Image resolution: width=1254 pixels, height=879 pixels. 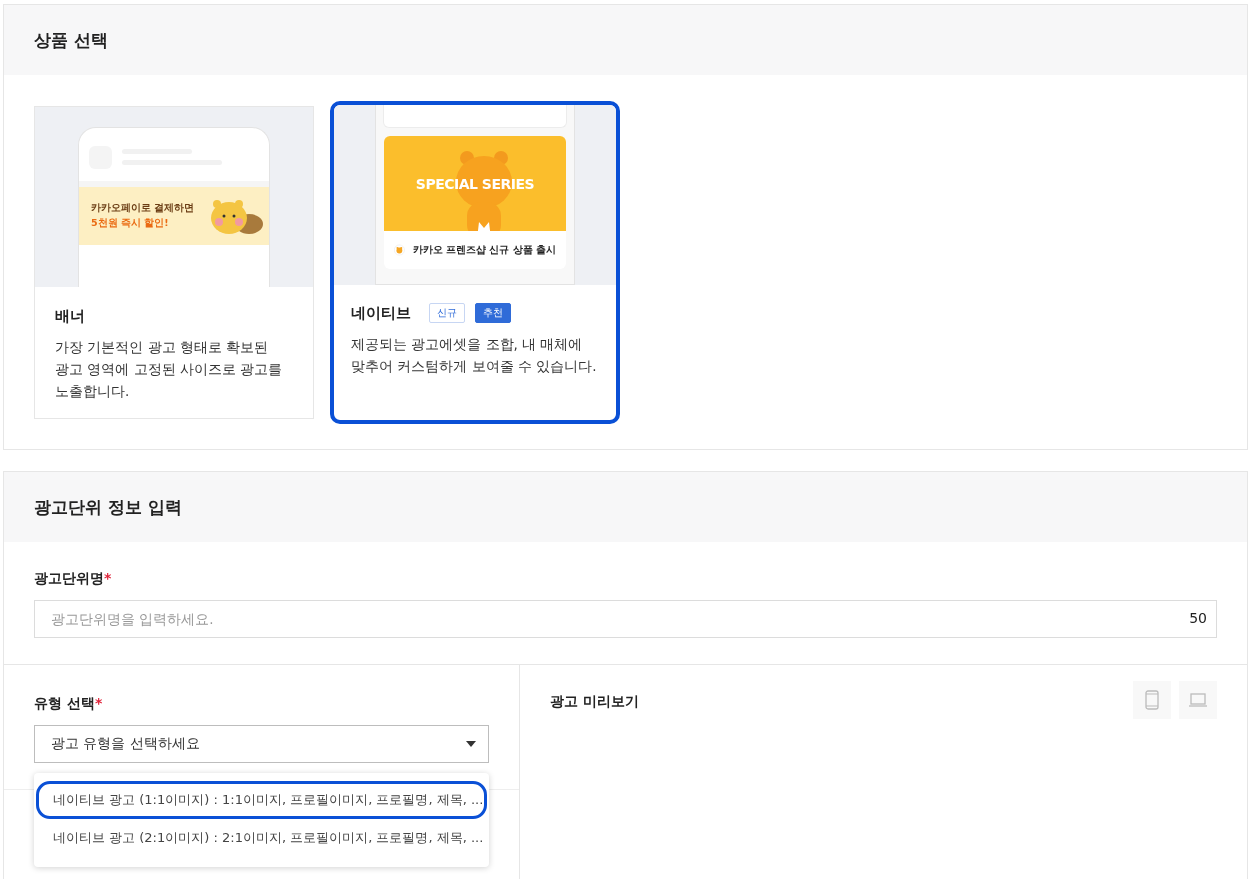 I want to click on desktop-view-button, so click(x=1198, y=700).